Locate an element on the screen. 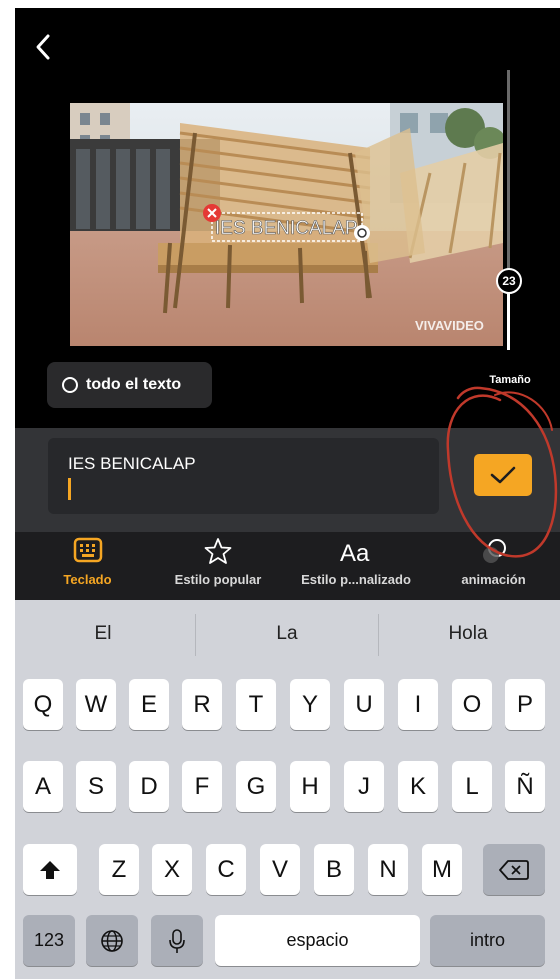 The height and width of the screenshot is (979, 560). key-v: V is located at coordinates (280, 869).